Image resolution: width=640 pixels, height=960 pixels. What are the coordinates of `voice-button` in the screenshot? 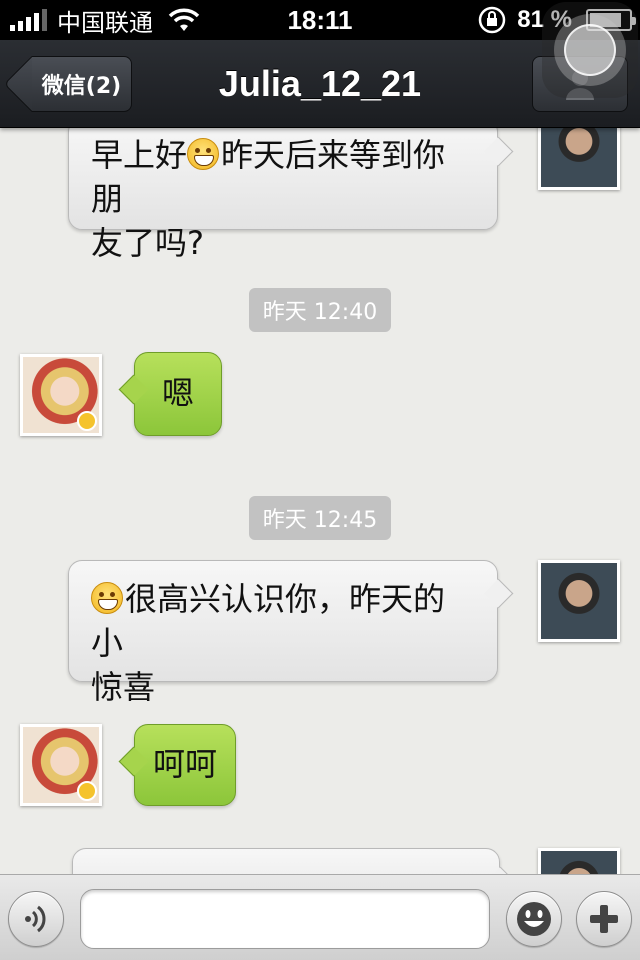 It's located at (36, 919).